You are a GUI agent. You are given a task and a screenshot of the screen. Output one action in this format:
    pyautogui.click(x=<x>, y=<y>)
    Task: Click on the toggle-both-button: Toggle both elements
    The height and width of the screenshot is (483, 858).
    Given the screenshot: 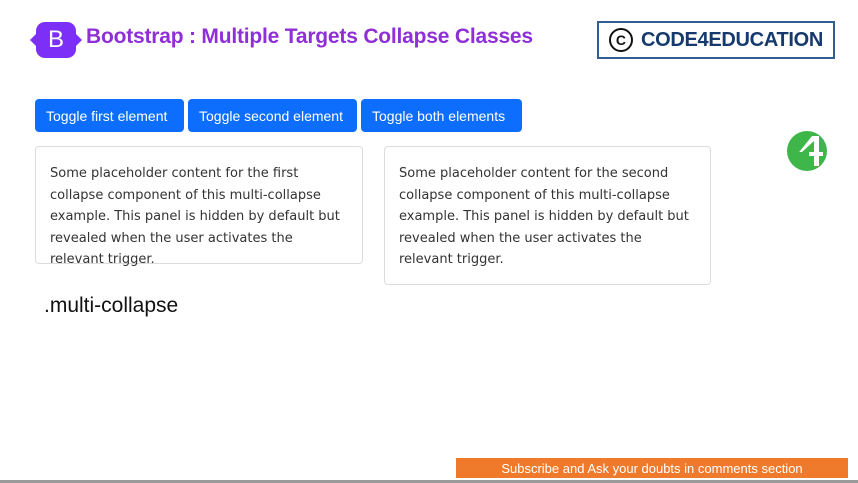 What is the action you would take?
    pyautogui.click(x=441, y=115)
    